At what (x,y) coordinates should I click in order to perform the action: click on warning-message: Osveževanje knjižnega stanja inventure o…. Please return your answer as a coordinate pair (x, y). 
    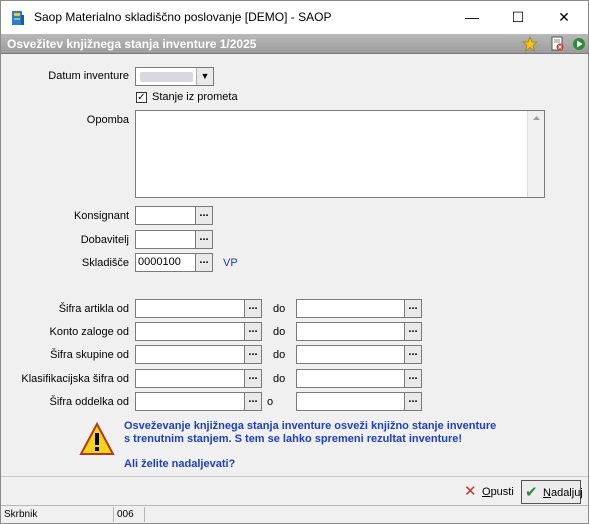
    Looking at the image, I should click on (310, 433).